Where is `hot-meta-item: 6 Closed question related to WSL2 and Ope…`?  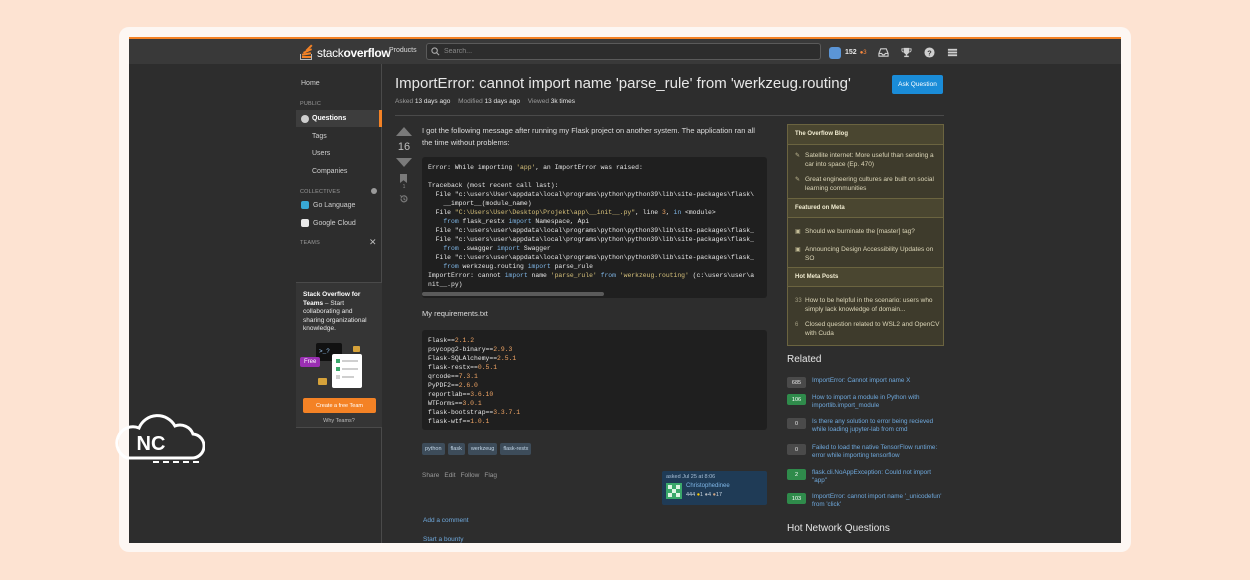 hot-meta-item: 6 Closed question related to WSL2 and Ope… is located at coordinates (868, 329).